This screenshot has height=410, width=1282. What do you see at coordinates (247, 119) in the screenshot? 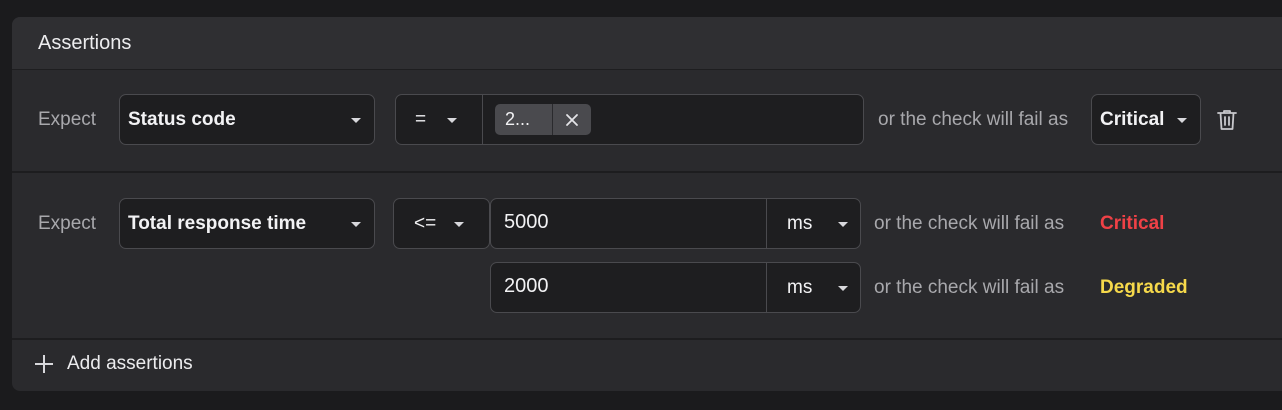
I see `property-select-status-code: Status code` at bounding box center [247, 119].